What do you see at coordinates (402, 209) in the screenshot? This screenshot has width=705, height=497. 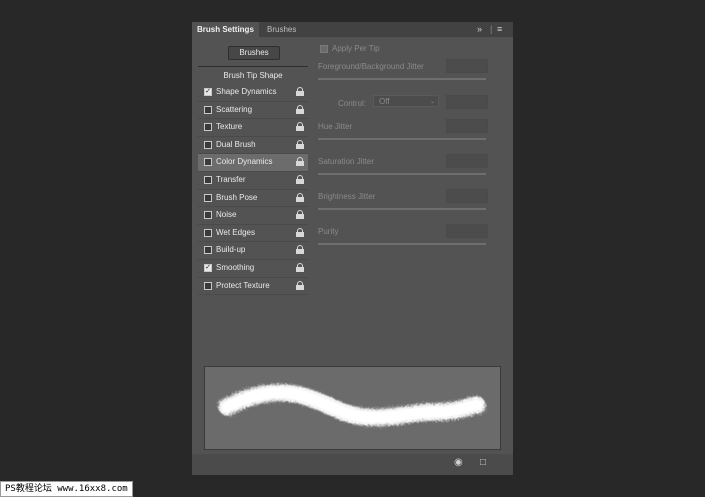 I see `brightness-jitter-slider` at bounding box center [402, 209].